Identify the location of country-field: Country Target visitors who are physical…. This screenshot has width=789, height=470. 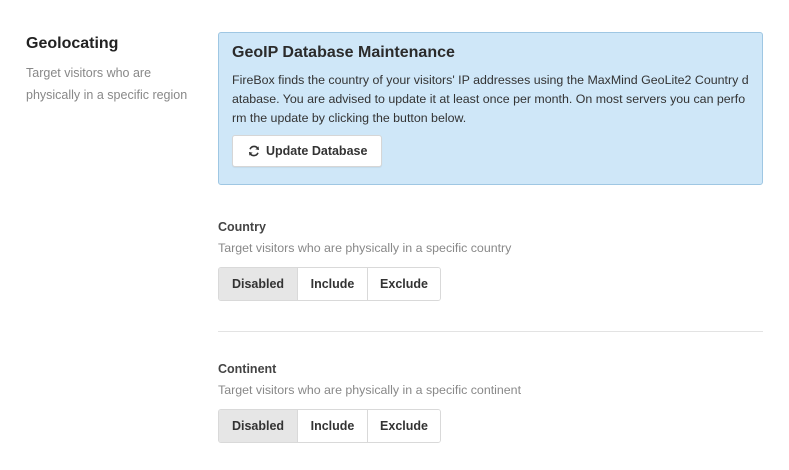
(364, 260).